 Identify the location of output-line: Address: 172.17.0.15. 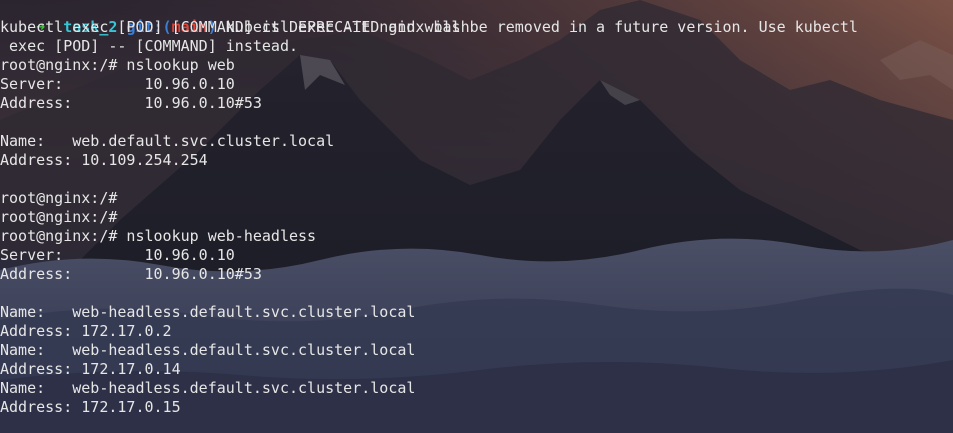
(90, 407).